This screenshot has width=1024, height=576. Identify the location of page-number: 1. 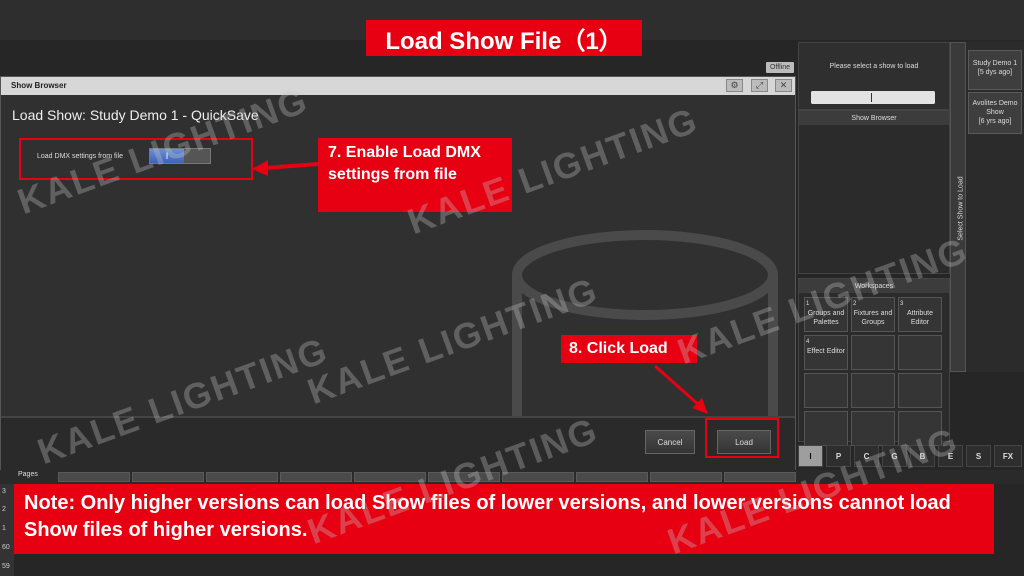
(4, 528).